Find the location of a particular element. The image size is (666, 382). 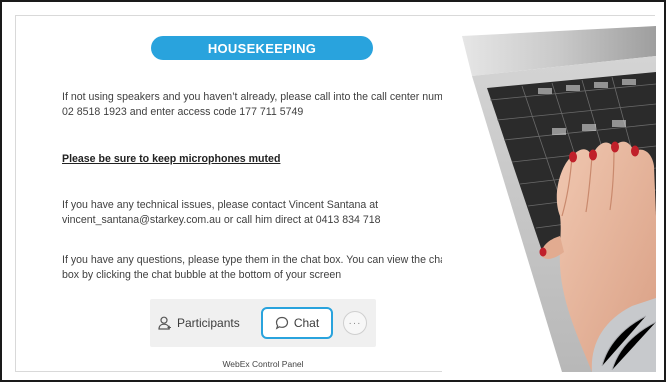

control-panel-caption: WebEx Control Panel is located at coordinates (263, 364).